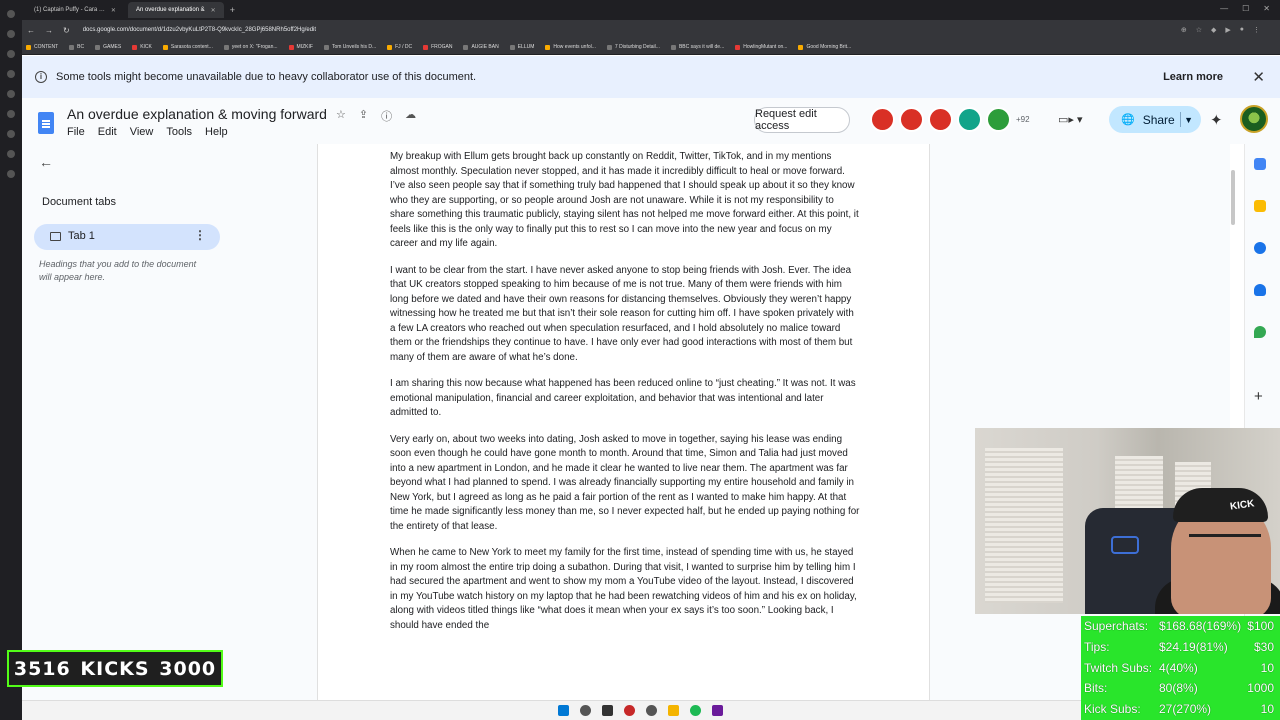  I want to click on bookmark-item: GAMES, so click(108, 47).